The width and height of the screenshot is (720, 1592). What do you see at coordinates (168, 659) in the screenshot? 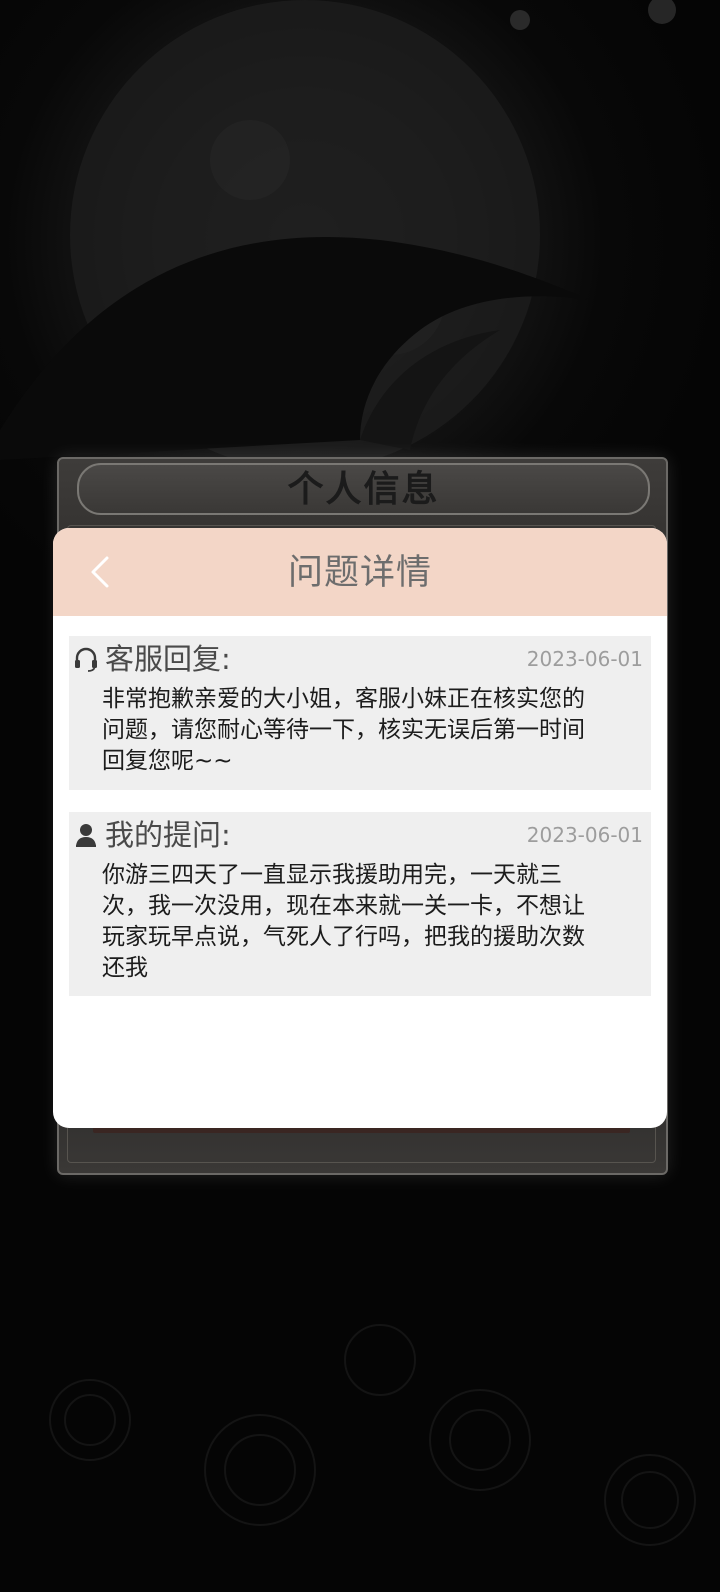
I see `reply-label: 客服回复:` at bounding box center [168, 659].